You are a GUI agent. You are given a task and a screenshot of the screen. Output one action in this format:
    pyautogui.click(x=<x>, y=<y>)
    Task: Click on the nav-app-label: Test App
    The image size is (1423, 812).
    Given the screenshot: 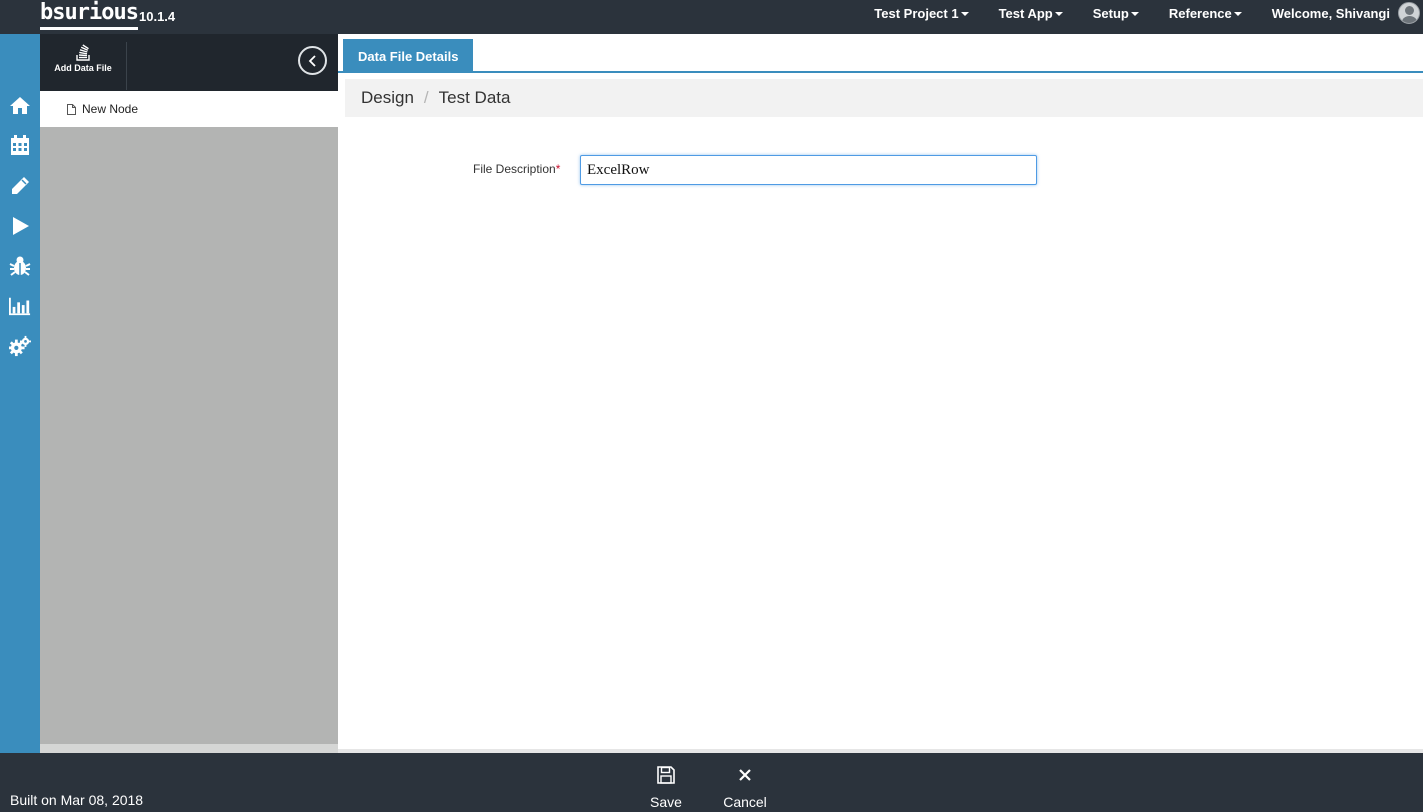 What is the action you would take?
    pyautogui.click(x=1025, y=13)
    